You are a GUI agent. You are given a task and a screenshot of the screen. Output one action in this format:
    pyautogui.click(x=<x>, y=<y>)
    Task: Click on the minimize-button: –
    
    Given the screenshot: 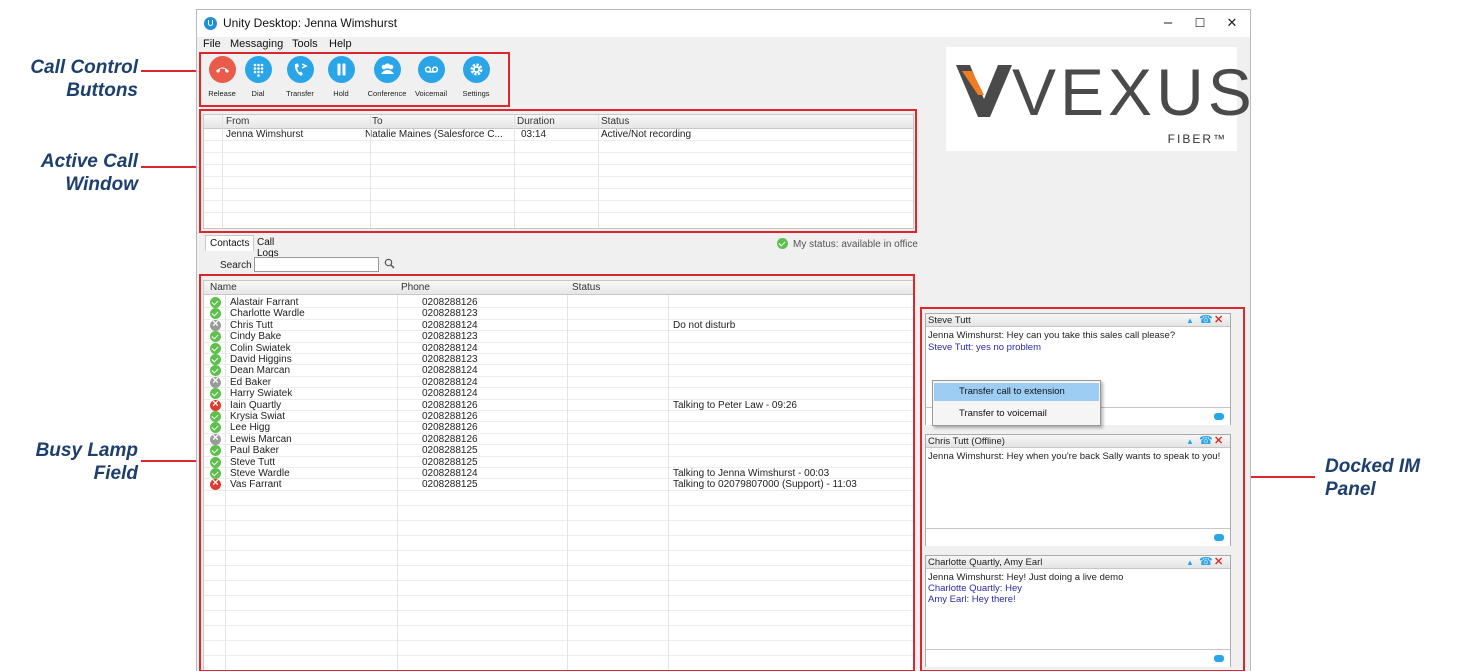 What is the action you would take?
    pyautogui.click(x=1168, y=23)
    